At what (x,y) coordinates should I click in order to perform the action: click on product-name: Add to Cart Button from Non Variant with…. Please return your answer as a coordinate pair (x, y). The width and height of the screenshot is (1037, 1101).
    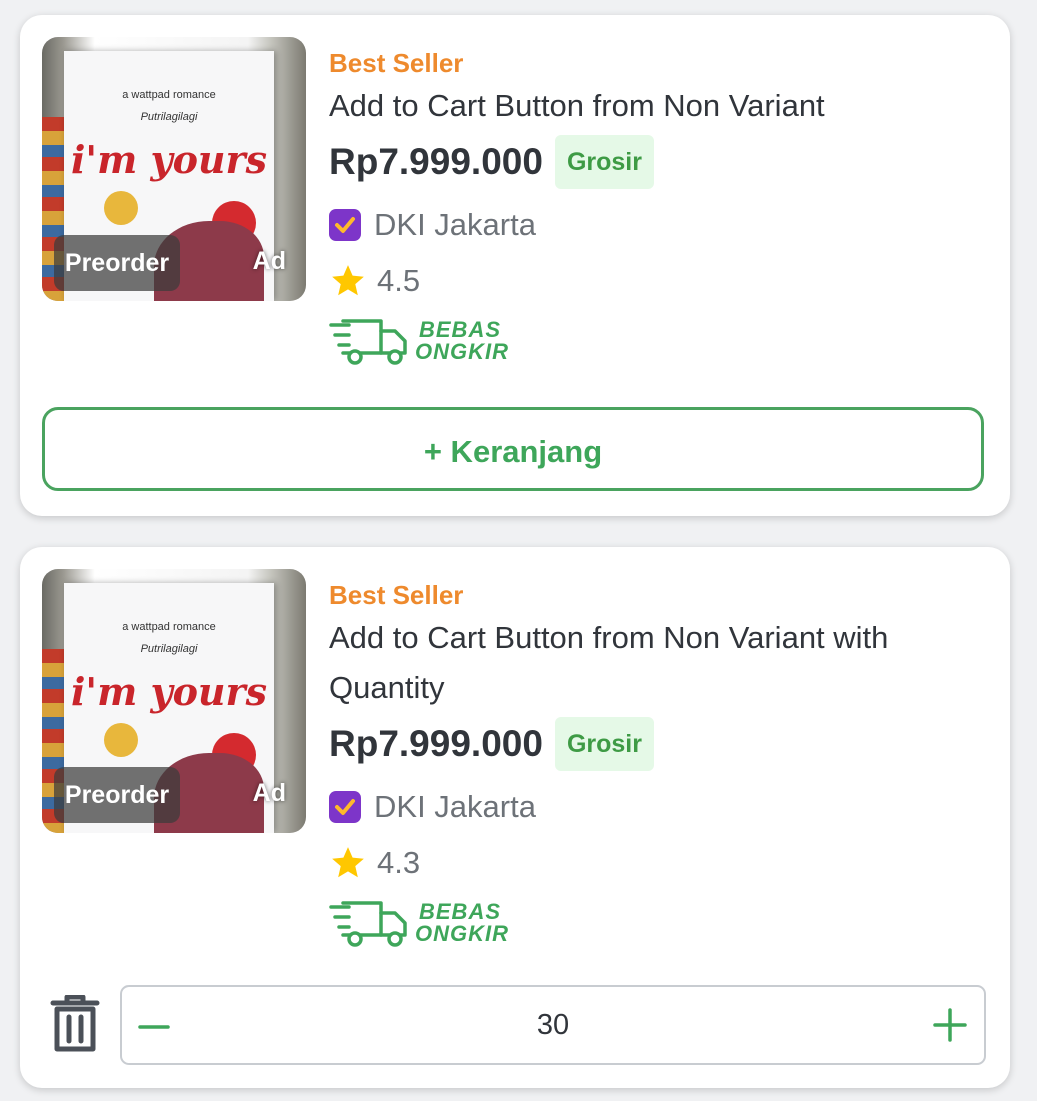
    Looking at the image, I should click on (659, 663).